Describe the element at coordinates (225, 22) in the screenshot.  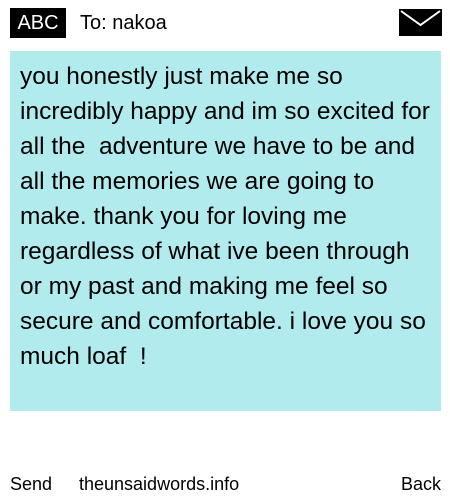
I see `message-header: ABC To: nakoa` at that location.